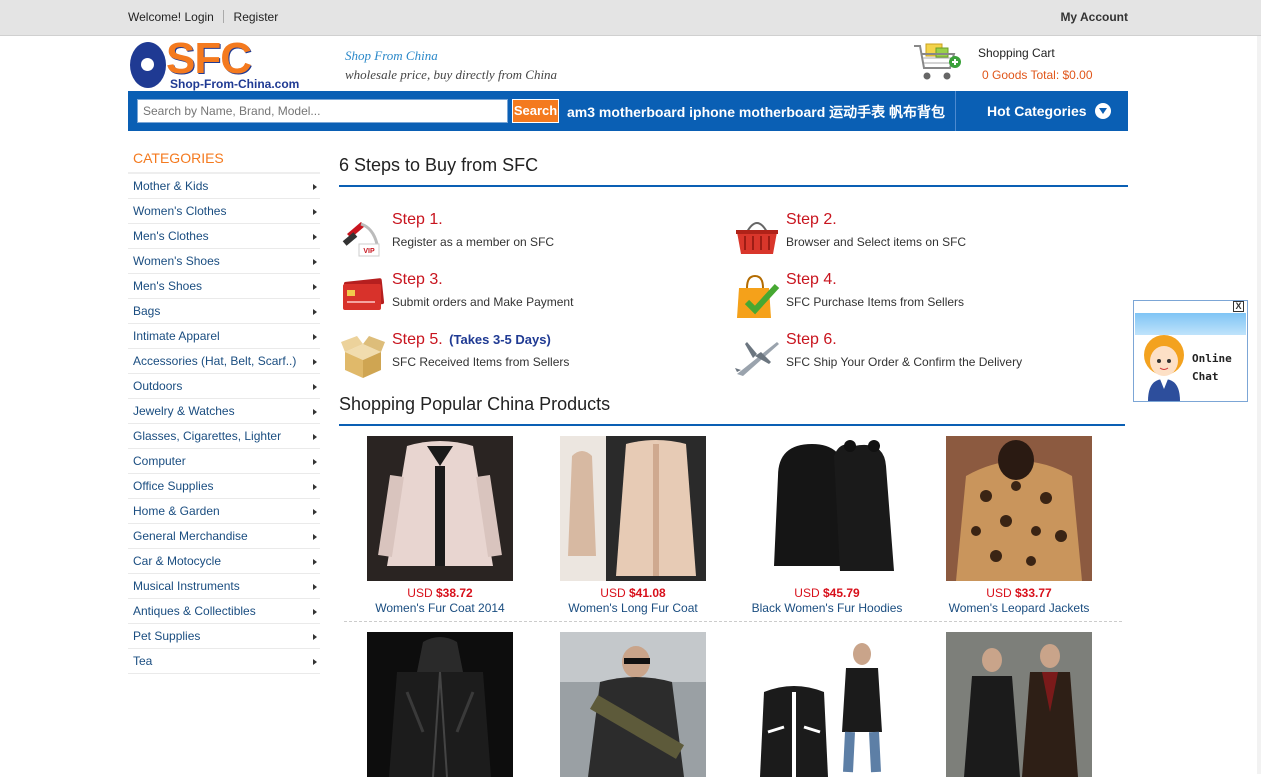  I want to click on close-icon: X, so click(1238, 306).